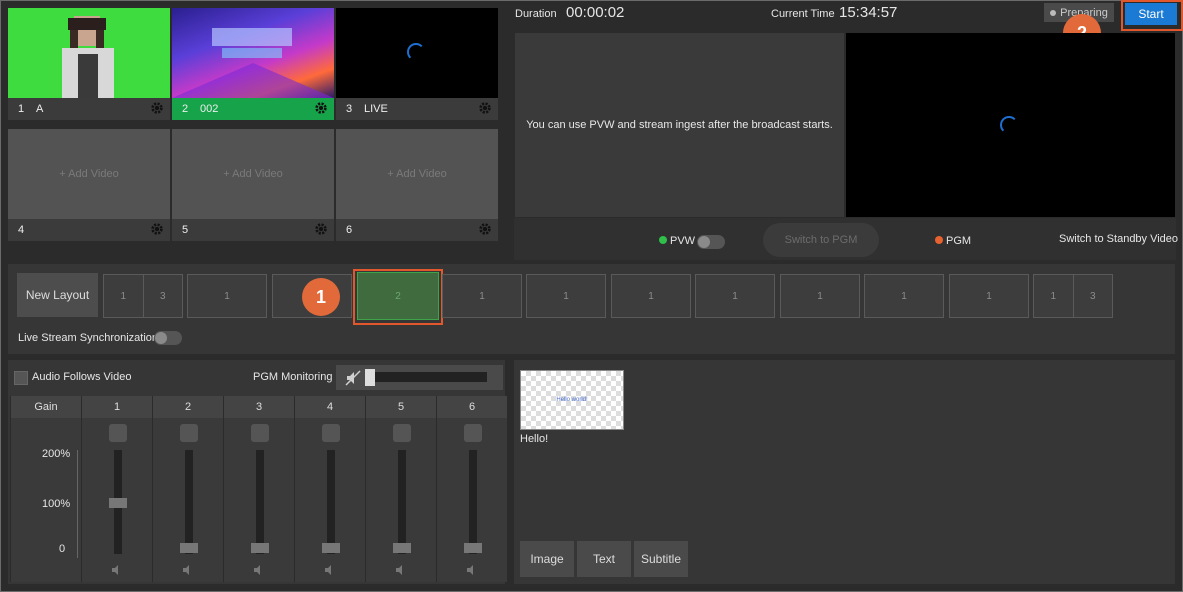 Image resolution: width=1183 pixels, height=592 pixels. I want to click on switch-to-pgm-button: Switch to PGM, so click(821, 240).